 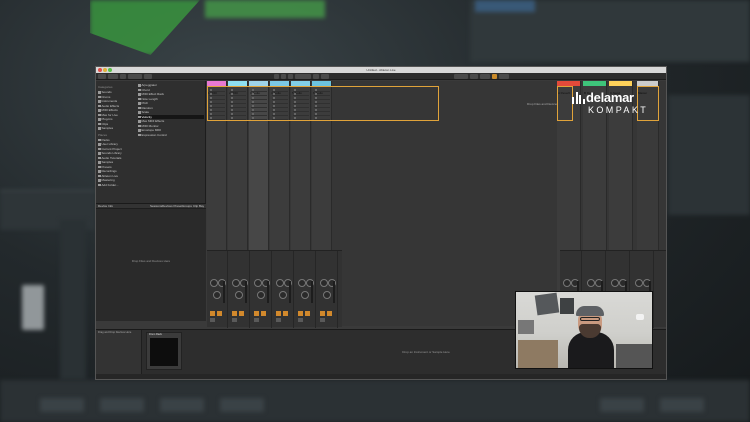 I want to click on play-icon, so click(x=276, y=76).